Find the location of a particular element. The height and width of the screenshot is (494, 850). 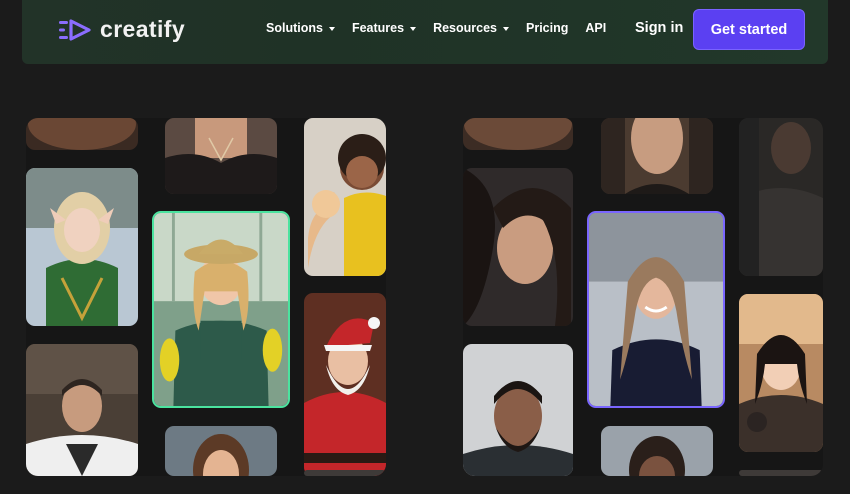

brand-logo: creatify is located at coordinates (121, 29).